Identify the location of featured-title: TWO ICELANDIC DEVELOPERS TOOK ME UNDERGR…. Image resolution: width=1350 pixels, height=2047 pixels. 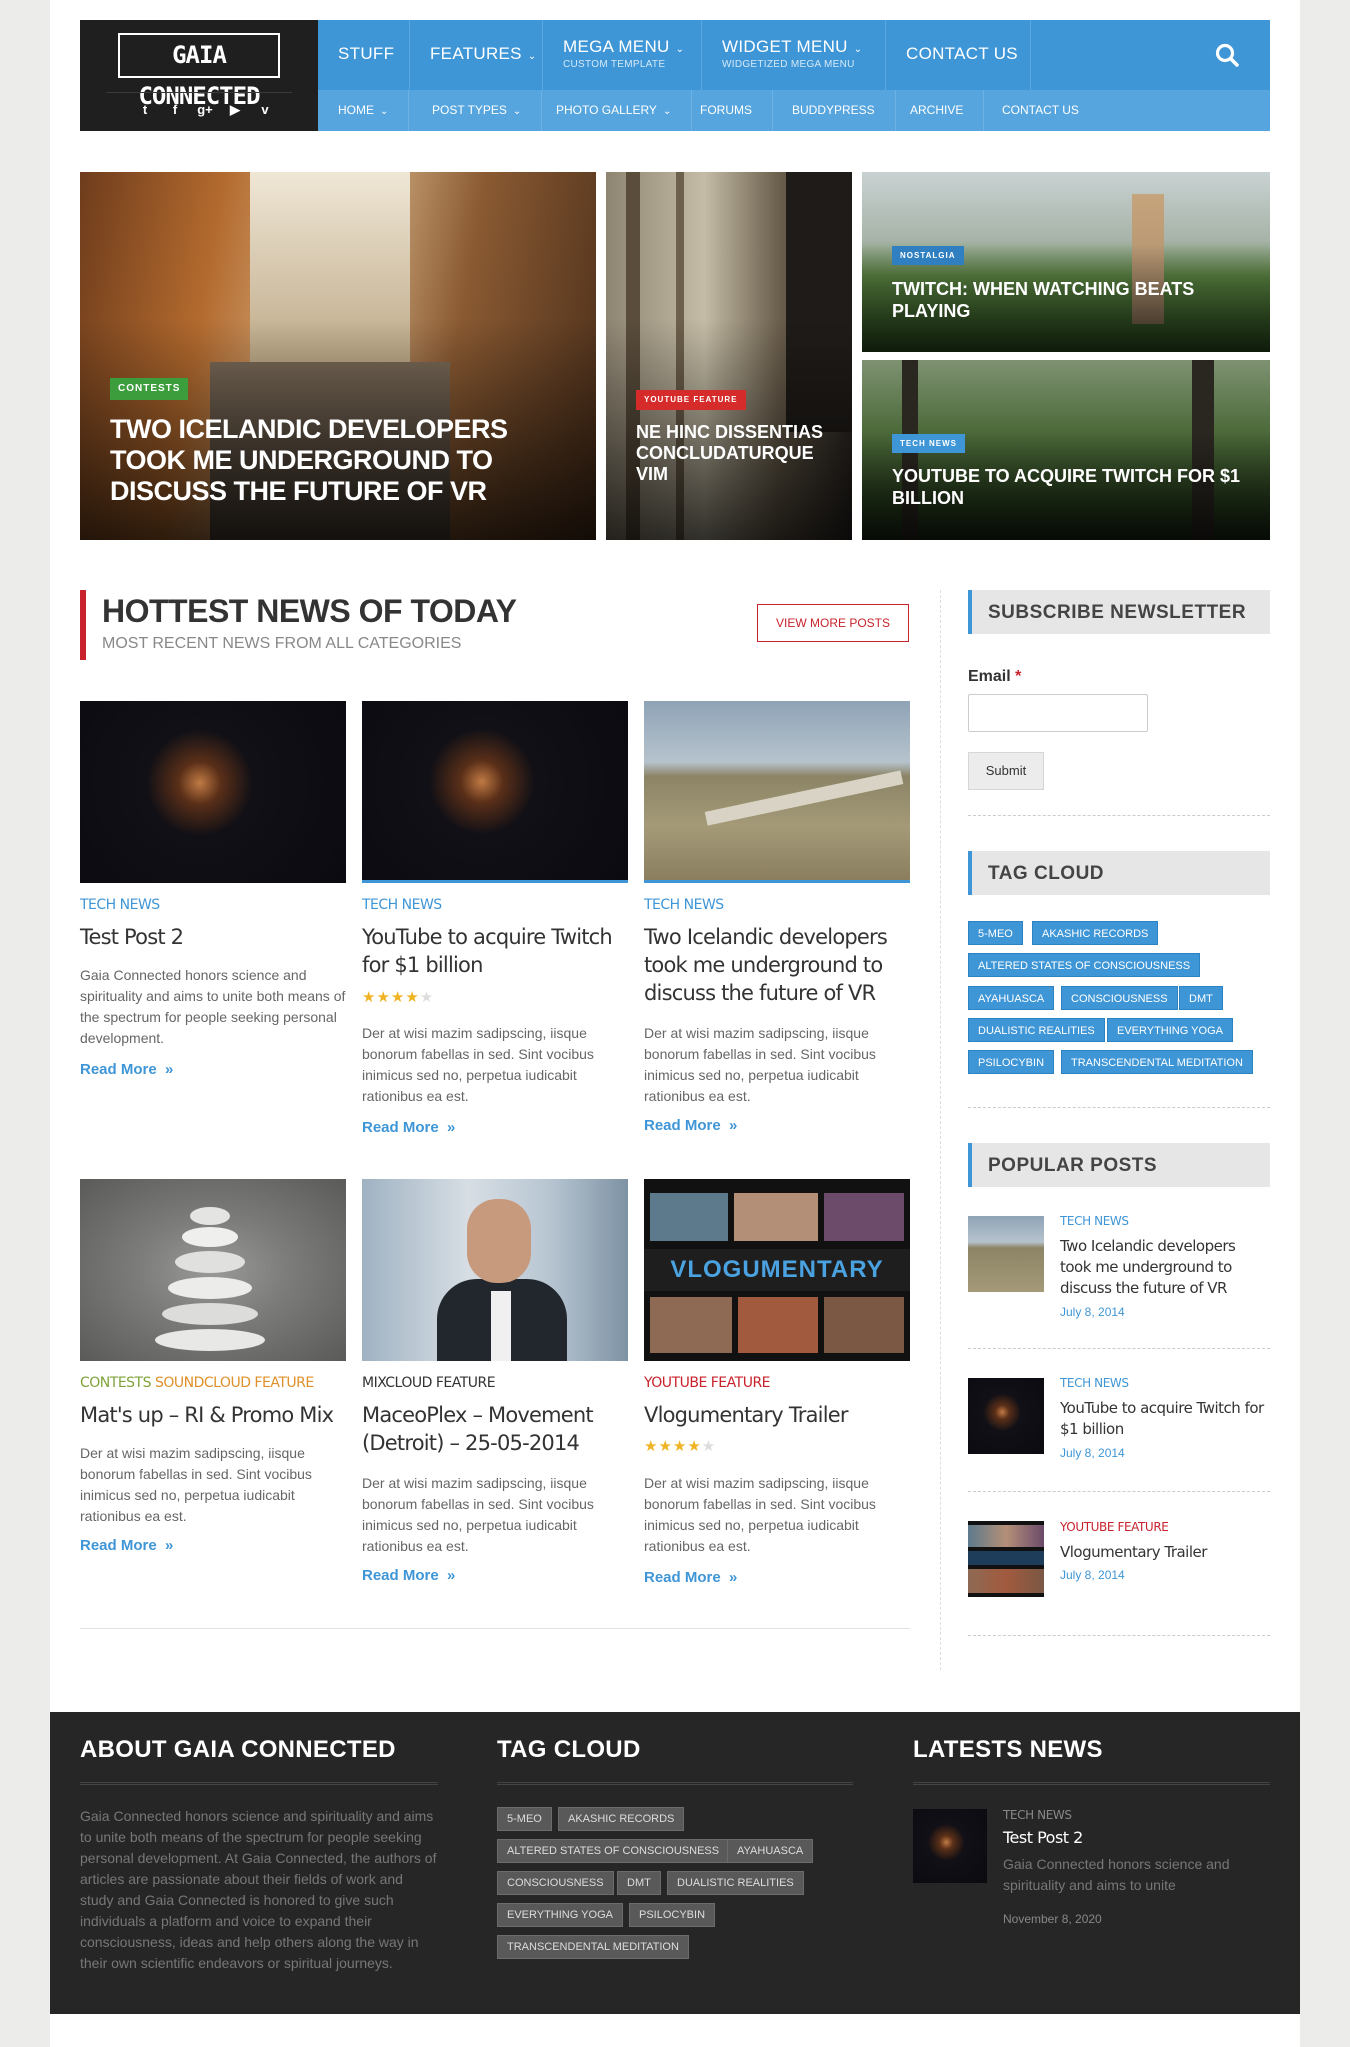
(330, 460).